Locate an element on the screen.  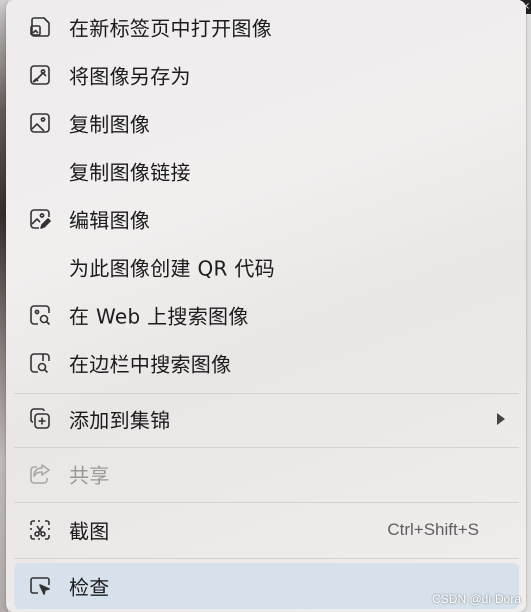
menu-item-search-sidebar: 在边栏中搜索图像 is located at coordinates (266, 363).